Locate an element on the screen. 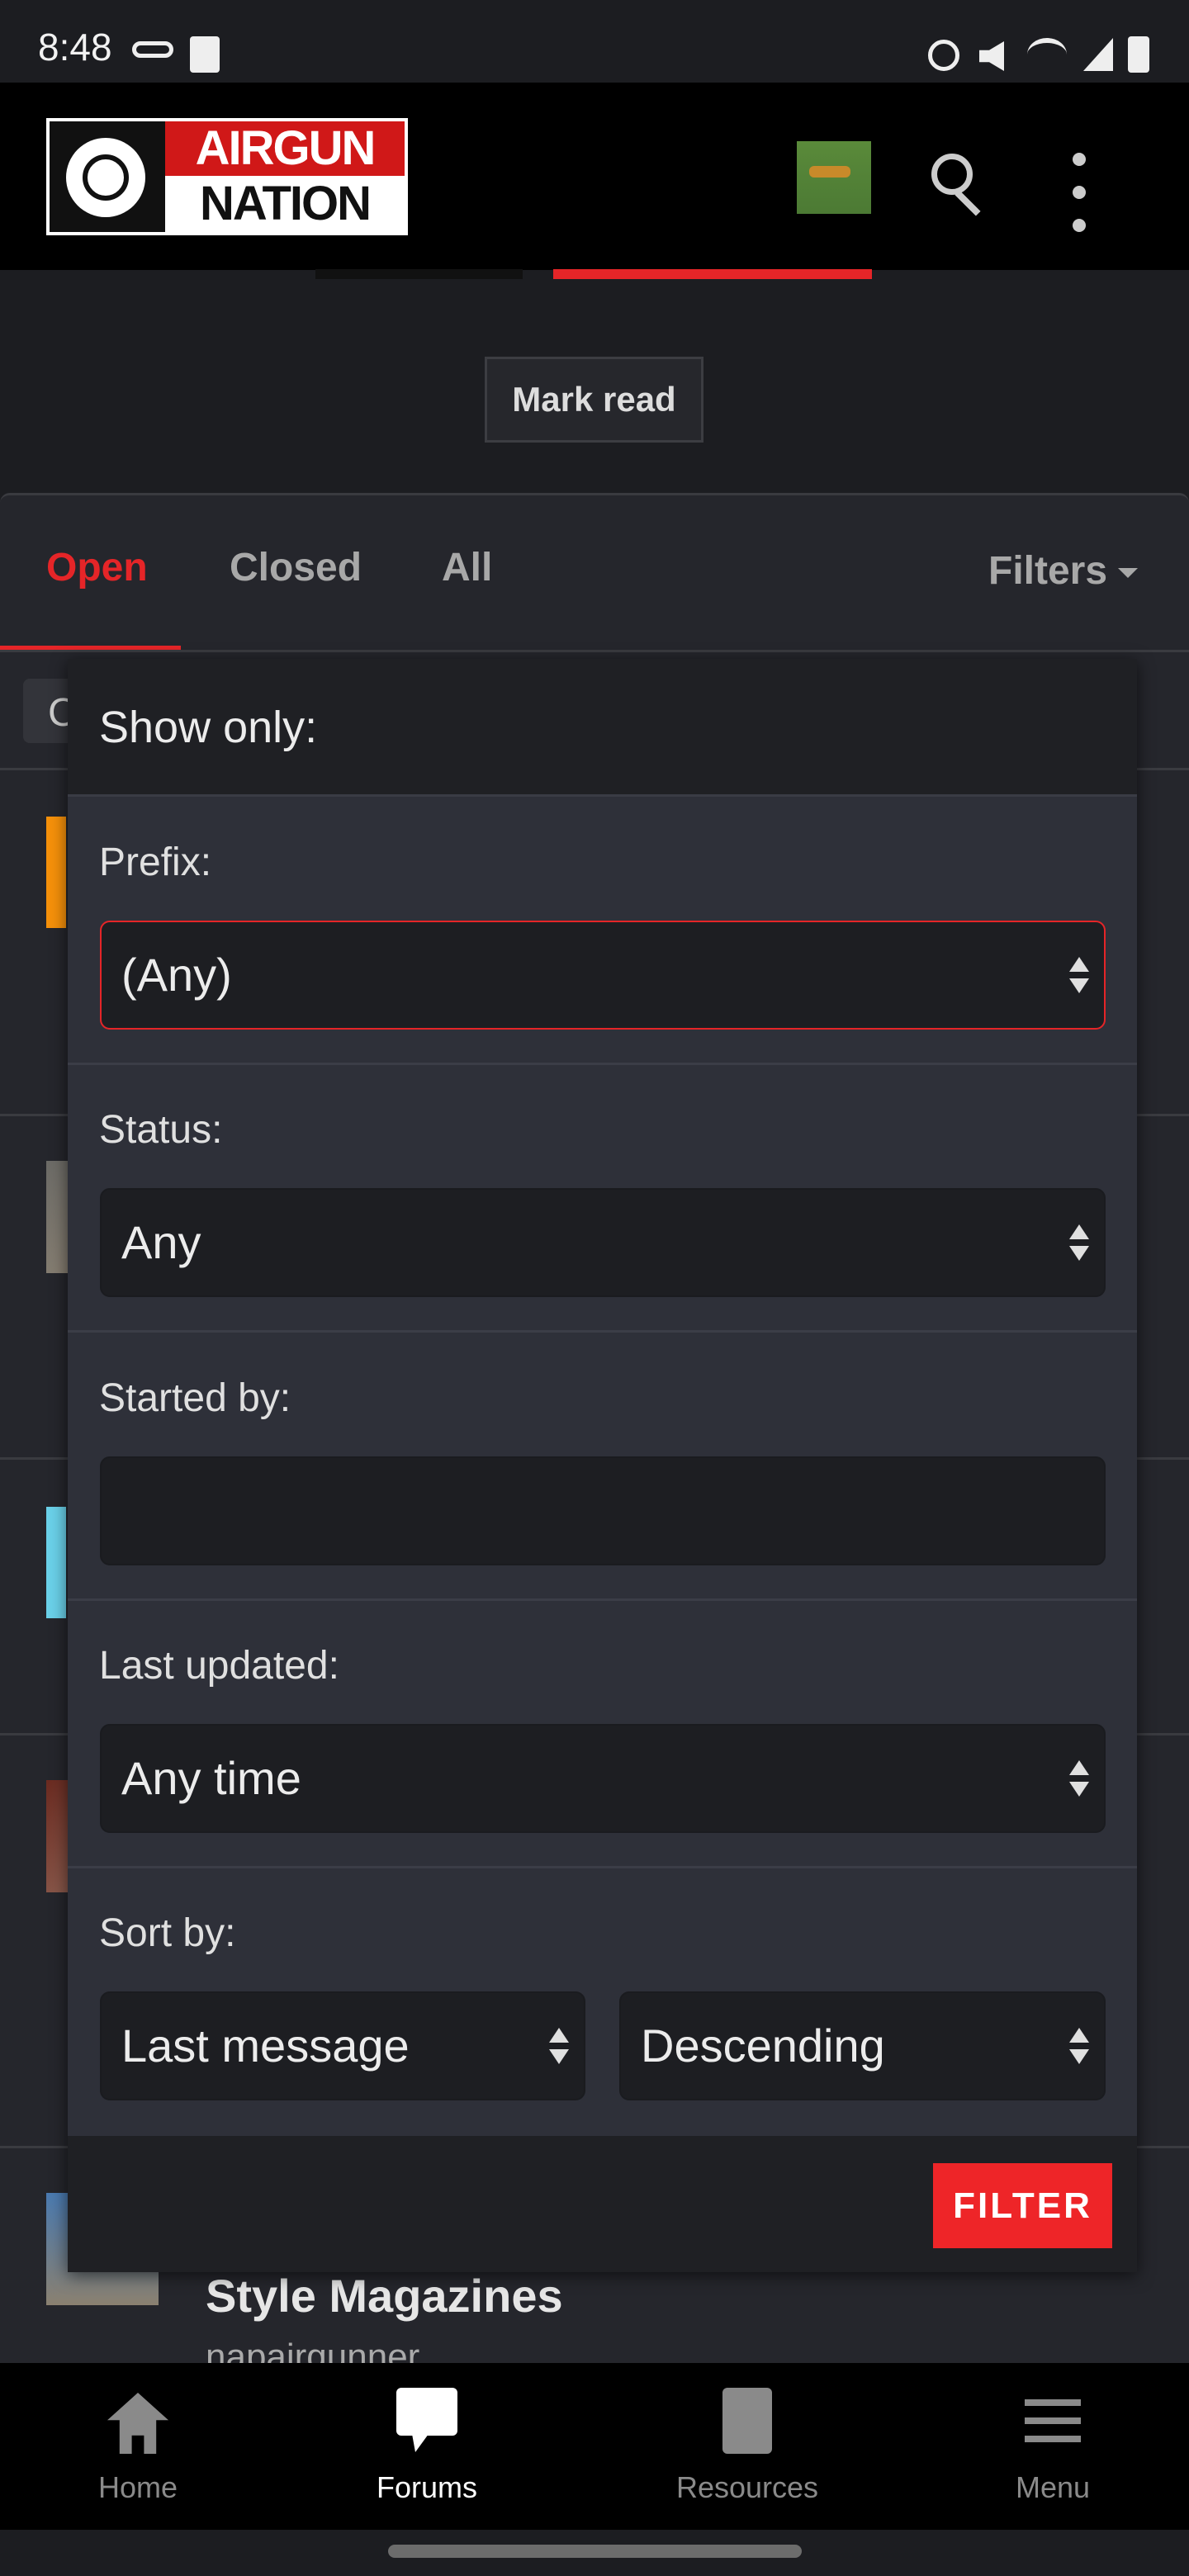  bottom-nav: Home Forums Resources Menu is located at coordinates (594, 2446).